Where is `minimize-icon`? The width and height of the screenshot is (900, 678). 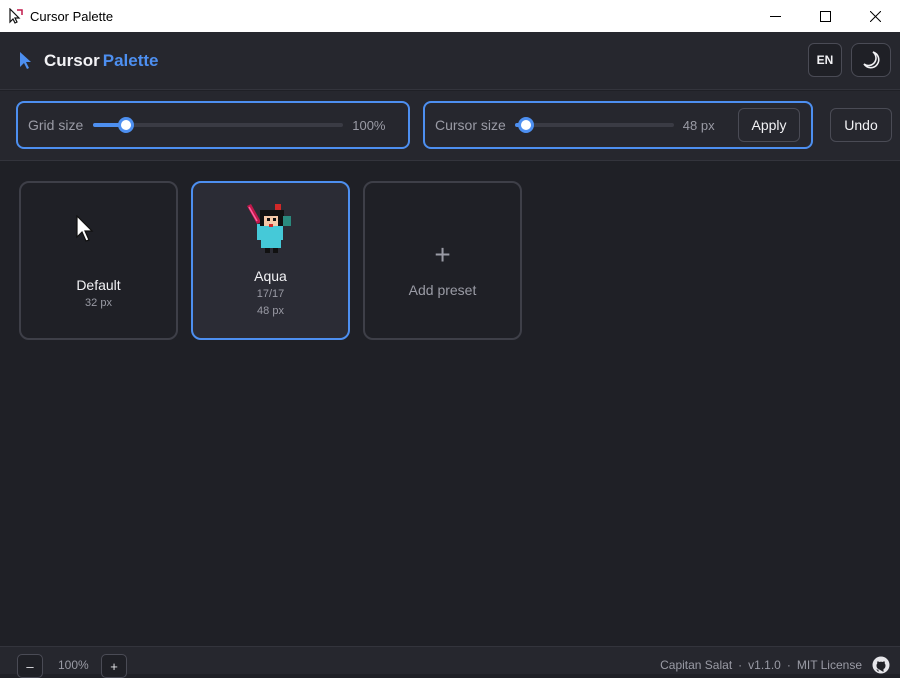
minimize-icon is located at coordinates (775, 16).